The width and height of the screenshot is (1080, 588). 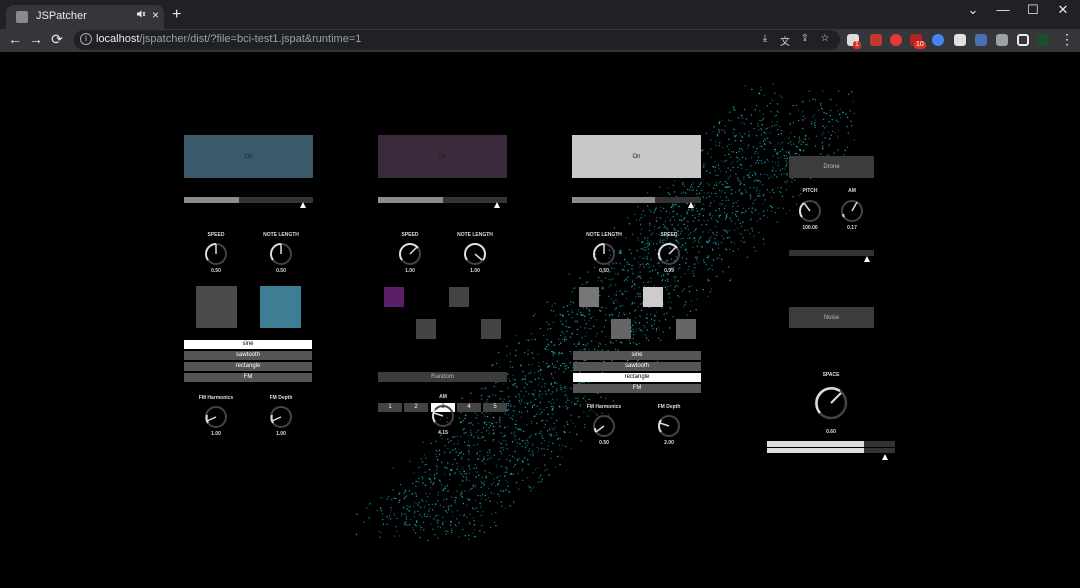 What do you see at coordinates (857, 45) in the screenshot?
I see `extension-1-badge: 1` at bounding box center [857, 45].